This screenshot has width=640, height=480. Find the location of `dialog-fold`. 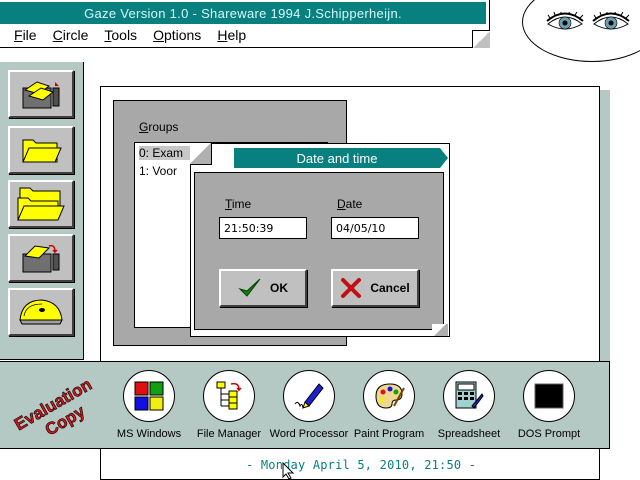

dialog-fold is located at coordinates (201, 154).